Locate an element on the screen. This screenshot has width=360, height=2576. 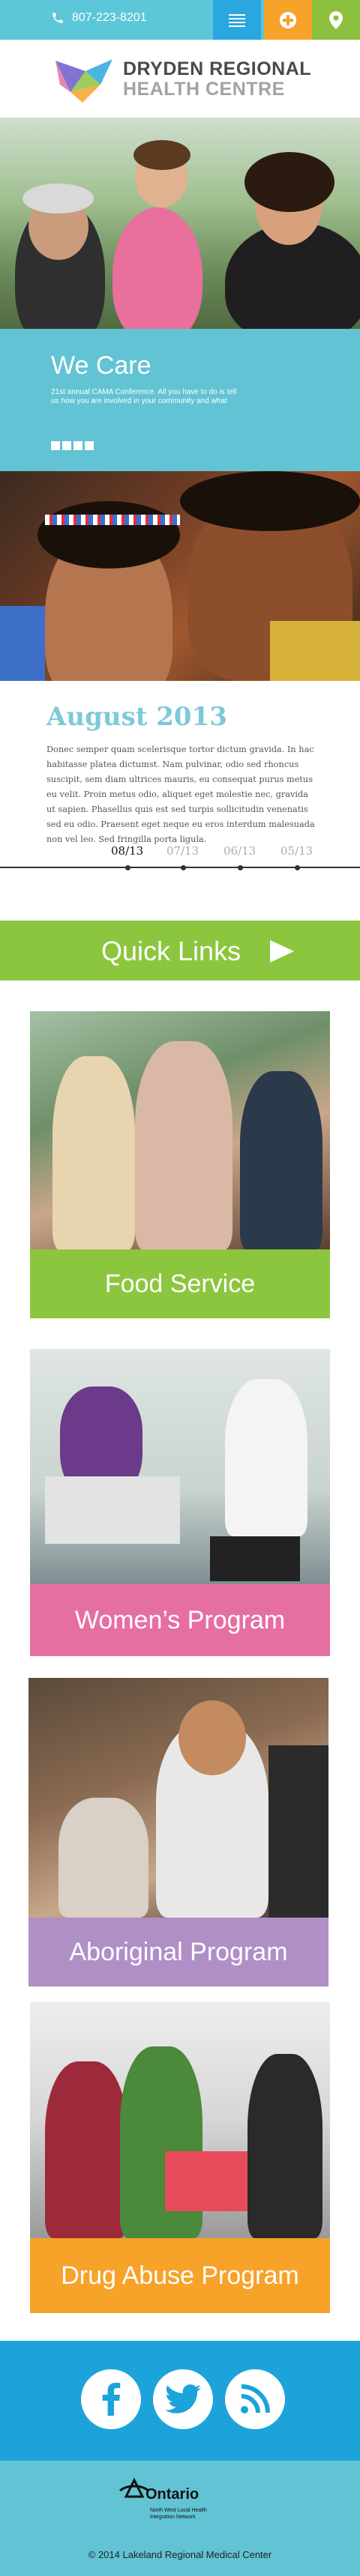
location-pin-icon is located at coordinates (336, 19).